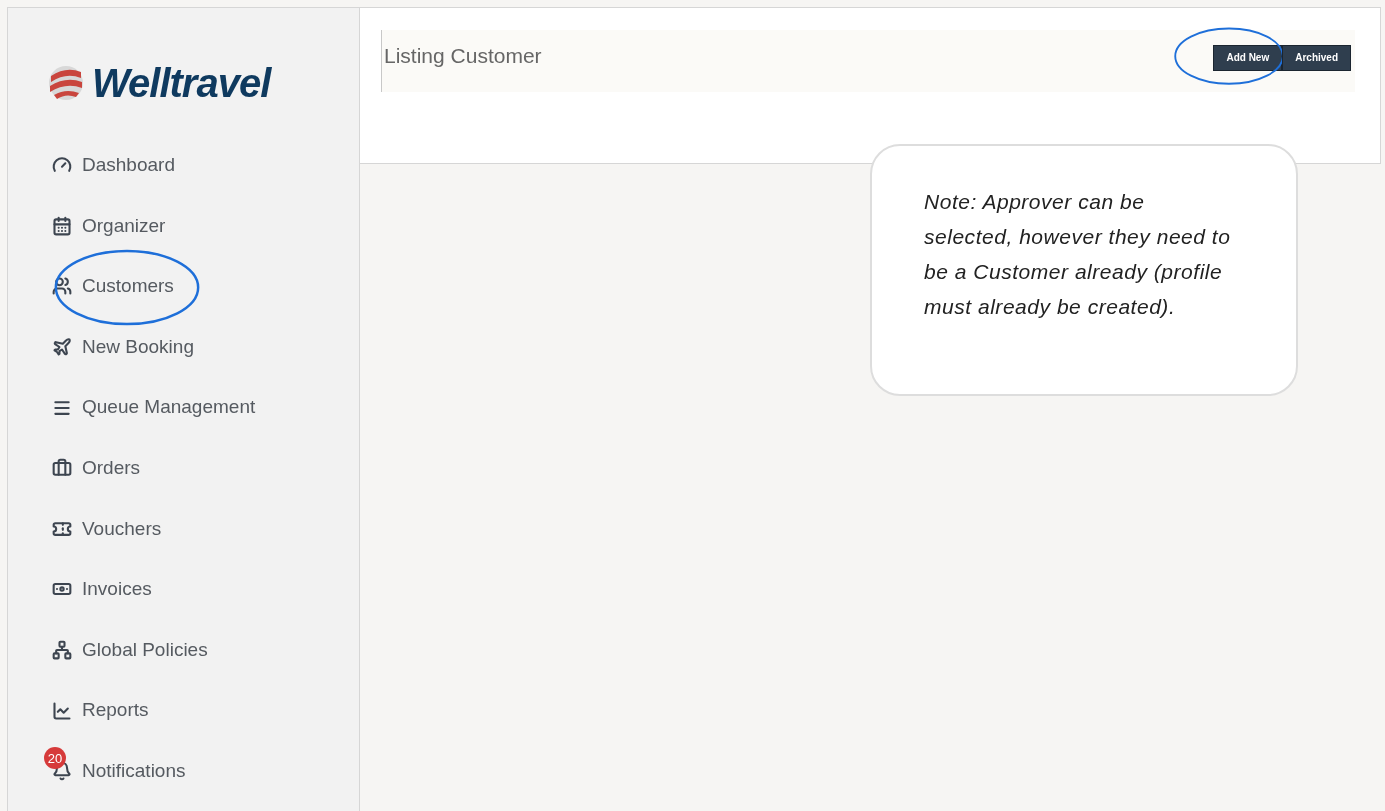  Describe the element at coordinates (111, 468) in the screenshot. I see `sidebar-item: Orders` at that location.